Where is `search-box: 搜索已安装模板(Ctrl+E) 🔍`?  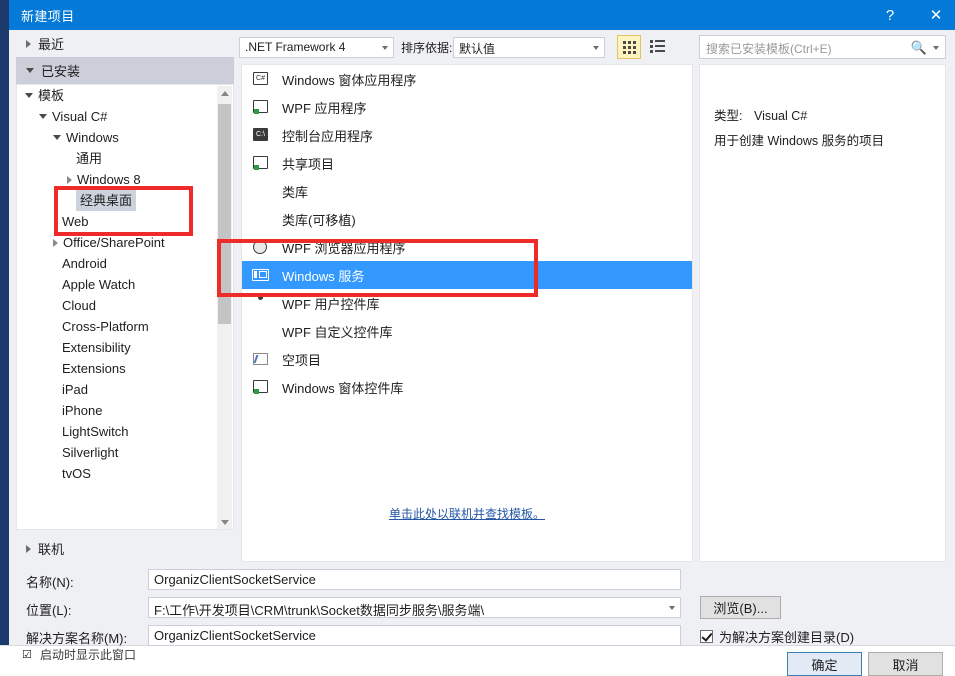
search-box: 搜索已安装模板(Ctrl+E) 🔍 is located at coordinates (822, 47).